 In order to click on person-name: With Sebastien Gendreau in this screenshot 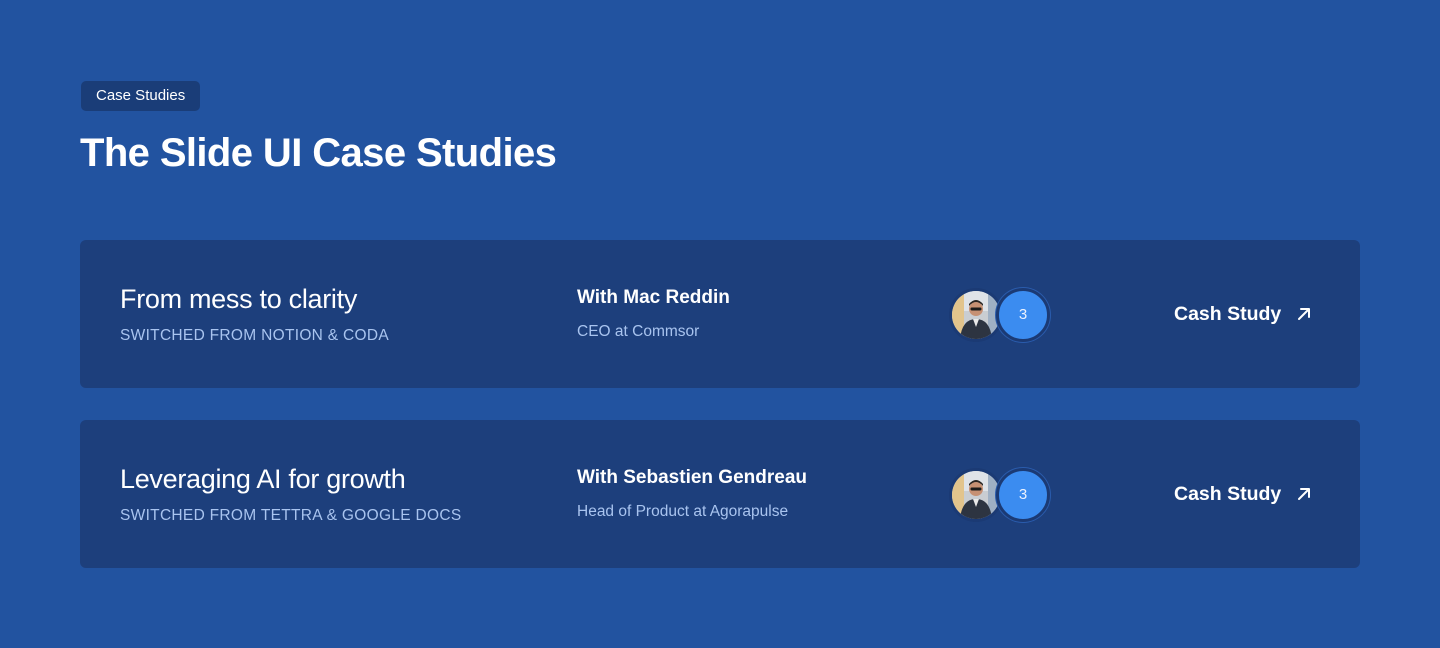, I will do `click(692, 477)`.